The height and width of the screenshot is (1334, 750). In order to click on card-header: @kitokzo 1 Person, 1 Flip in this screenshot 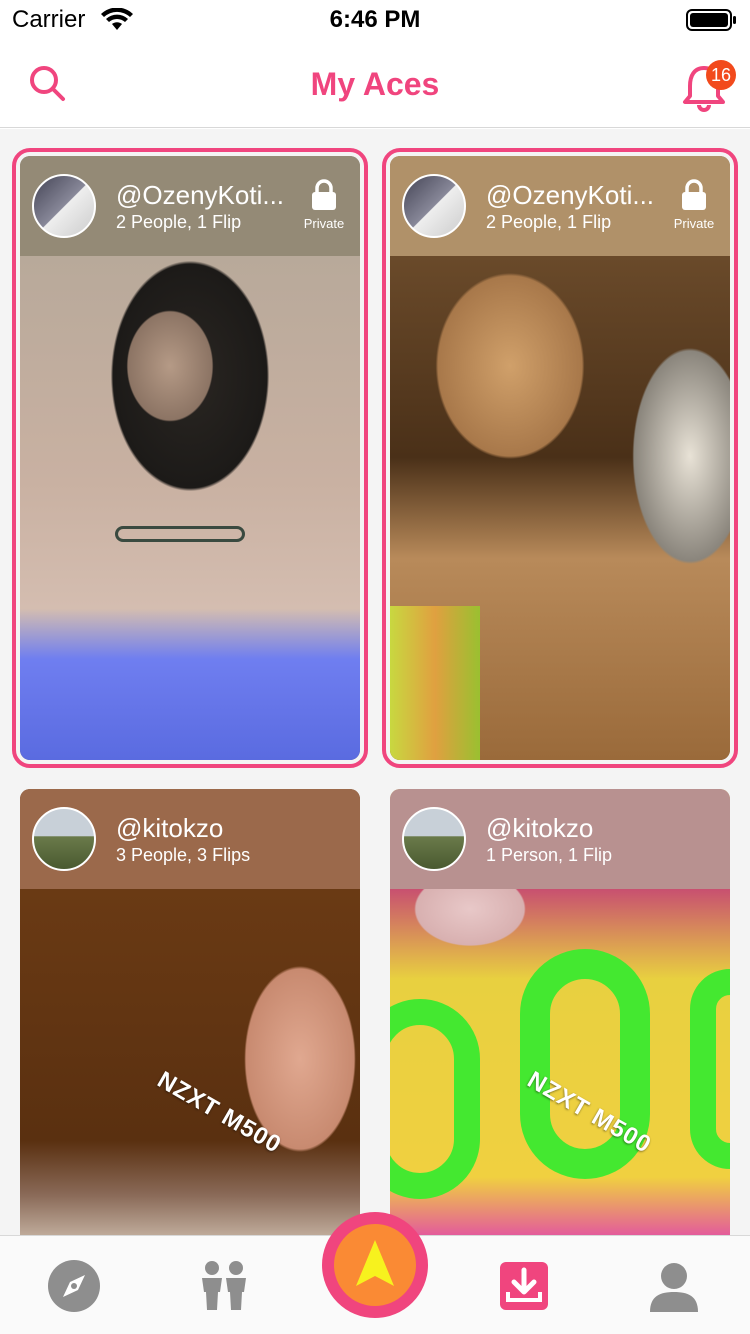, I will do `click(560, 839)`.